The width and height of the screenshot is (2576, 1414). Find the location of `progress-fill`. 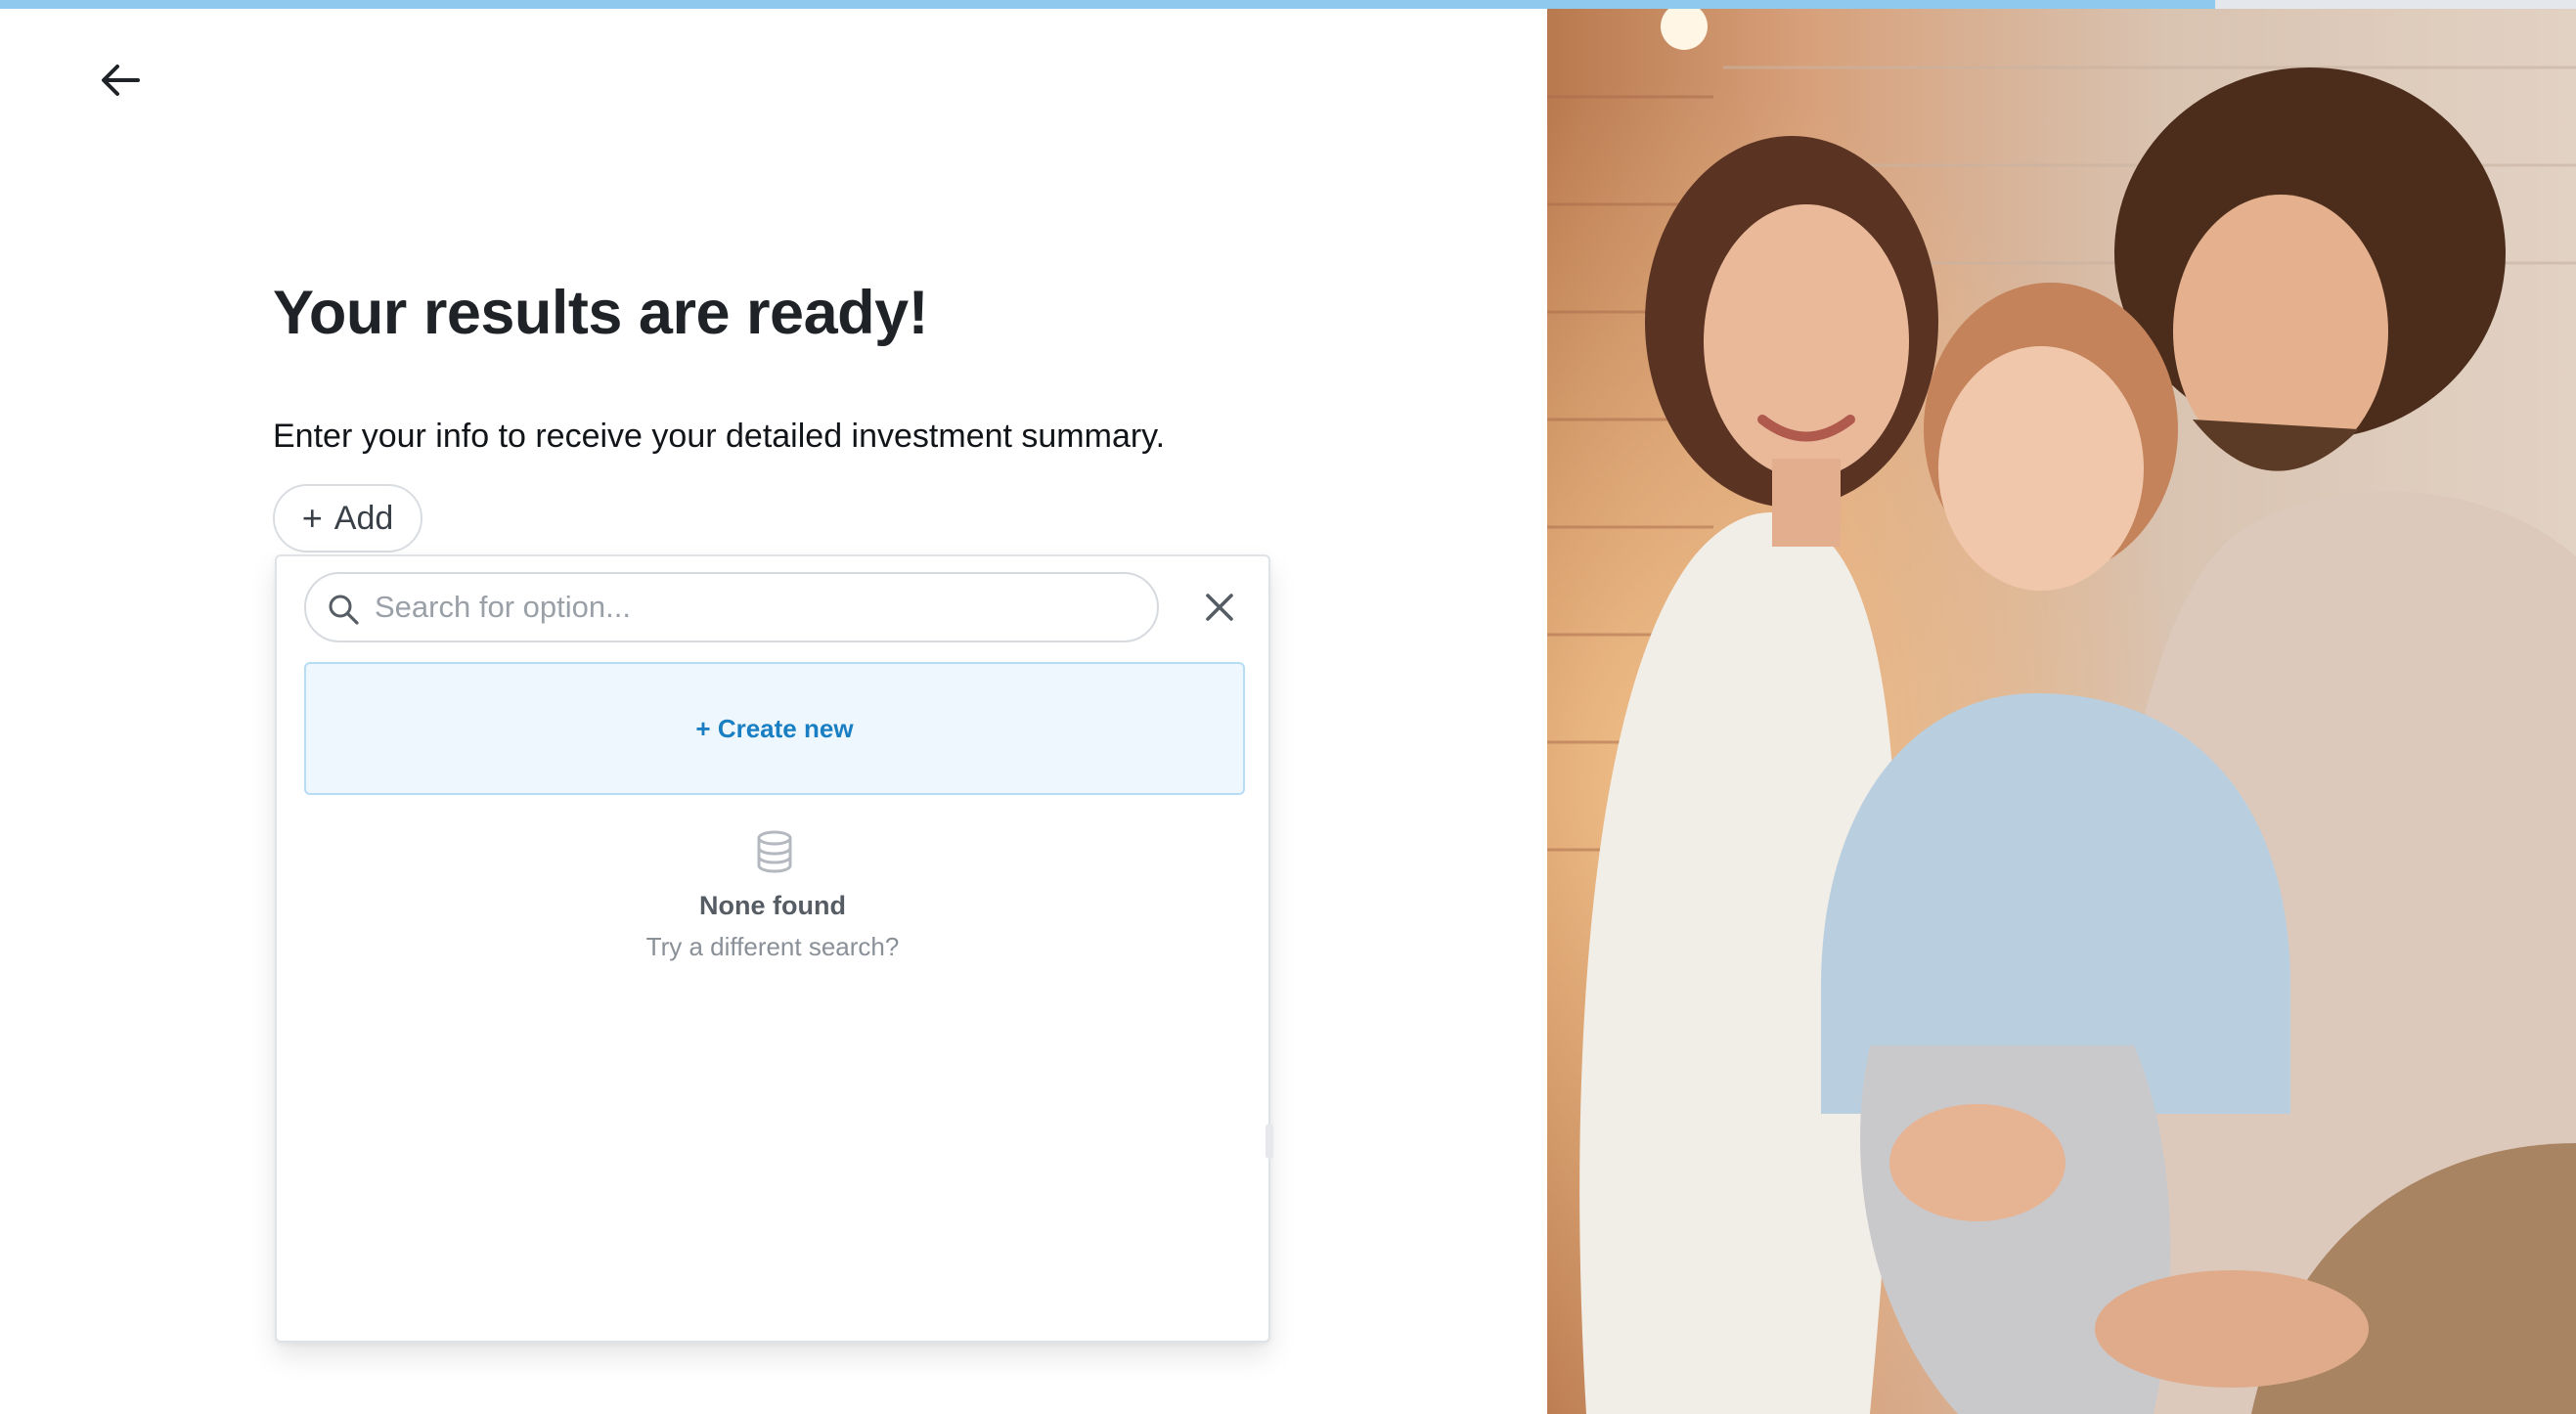

progress-fill is located at coordinates (1108, 4).